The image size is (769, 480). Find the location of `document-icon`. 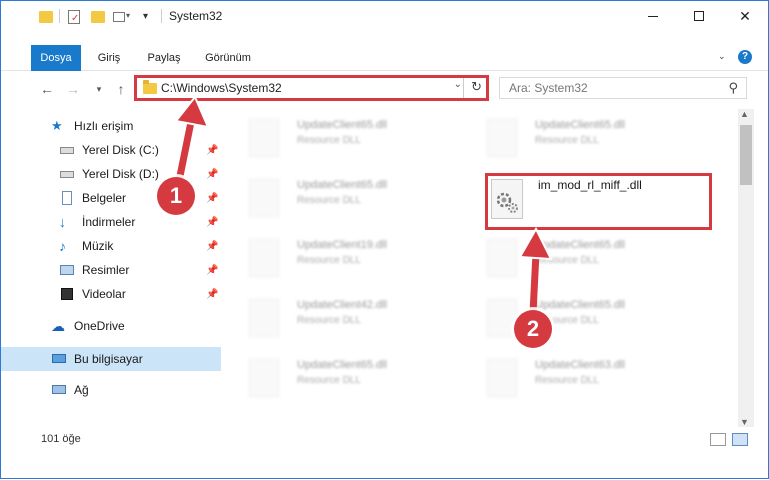

document-icon is located at coordinates (67, 198).